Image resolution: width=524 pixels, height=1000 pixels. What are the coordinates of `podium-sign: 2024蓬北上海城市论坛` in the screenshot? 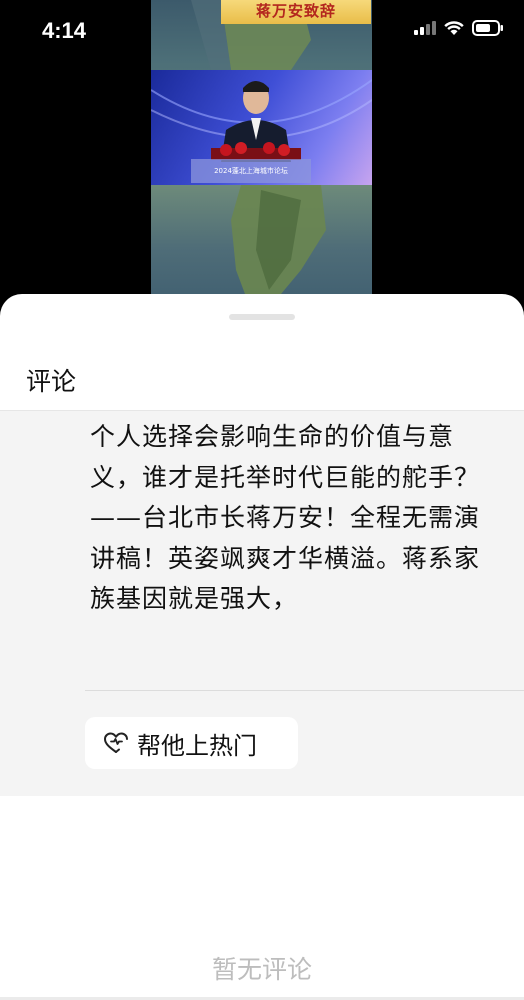 It's located at (251, 171).